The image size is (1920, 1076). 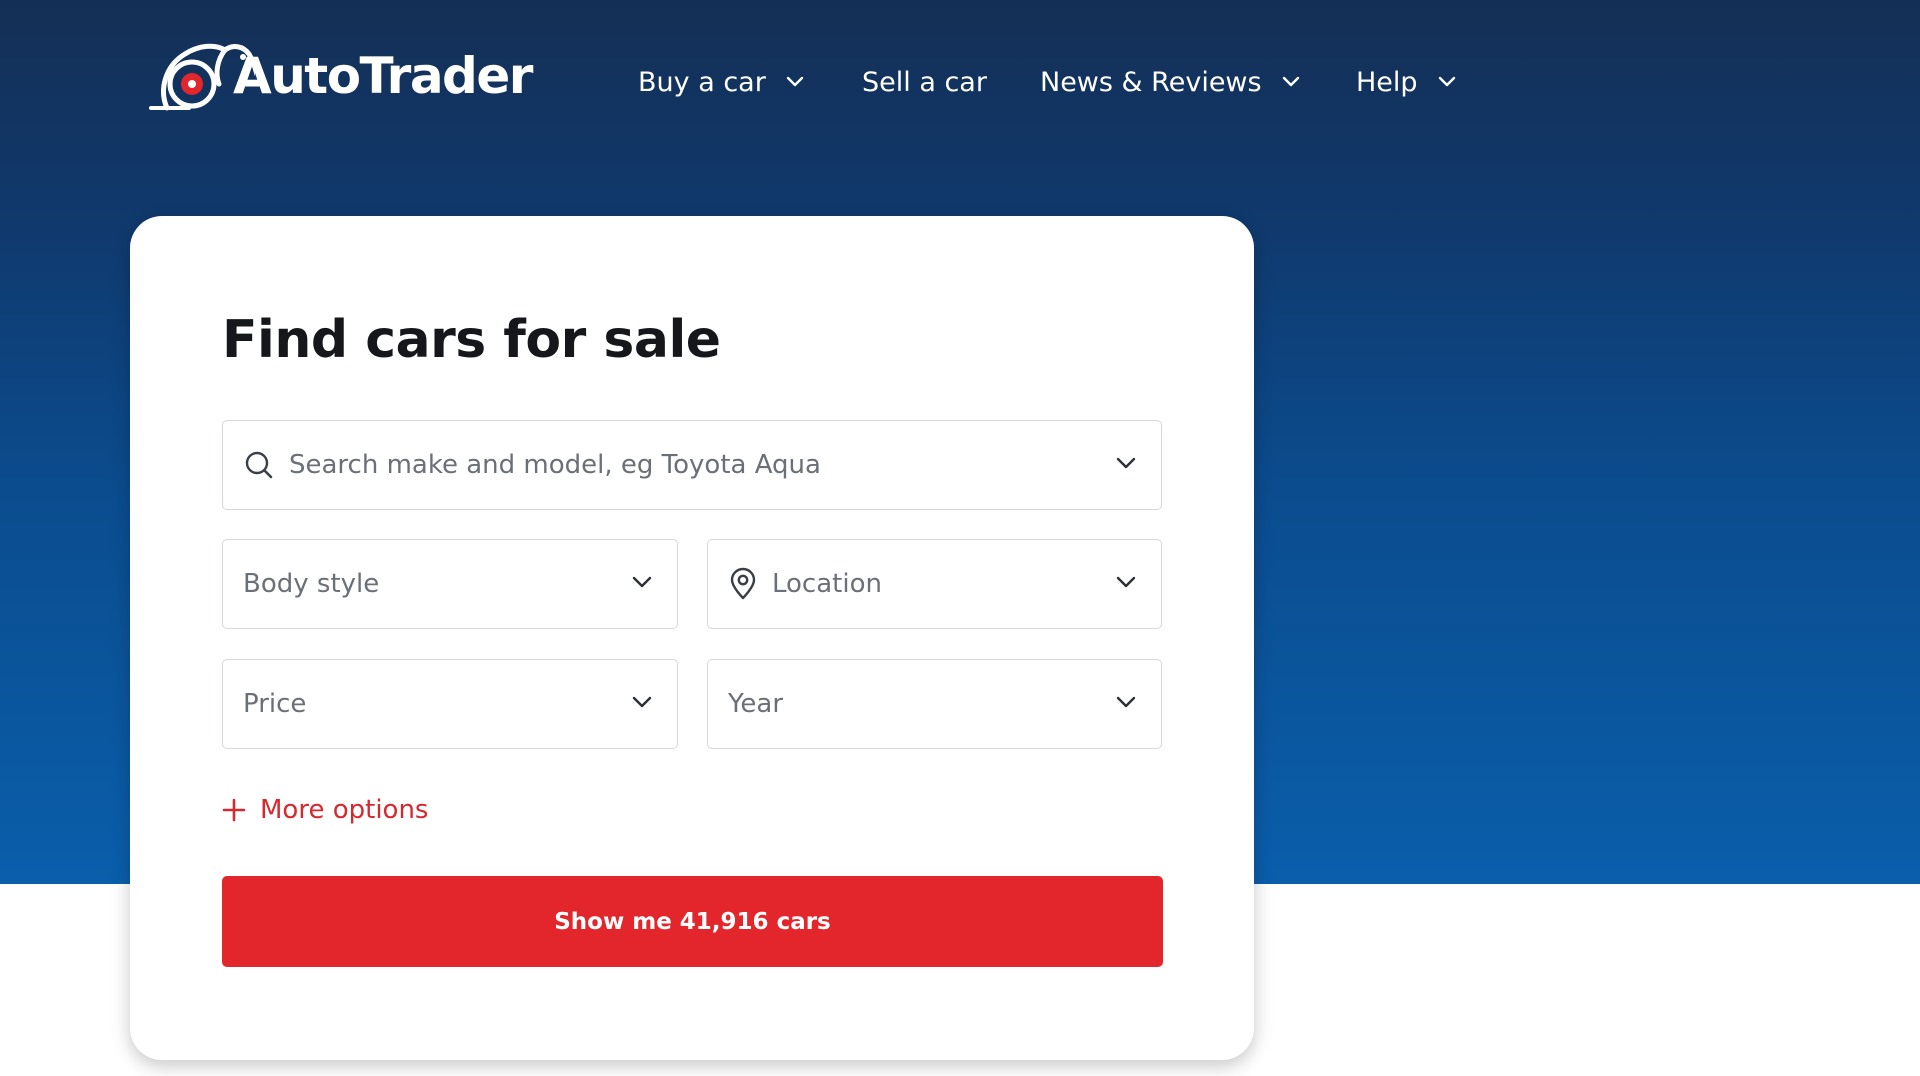 What do you see at coordinates (383, 76) in the screenshot?
I see `logo-wordmark: AutoTrader` at bounding box center [383, 76].